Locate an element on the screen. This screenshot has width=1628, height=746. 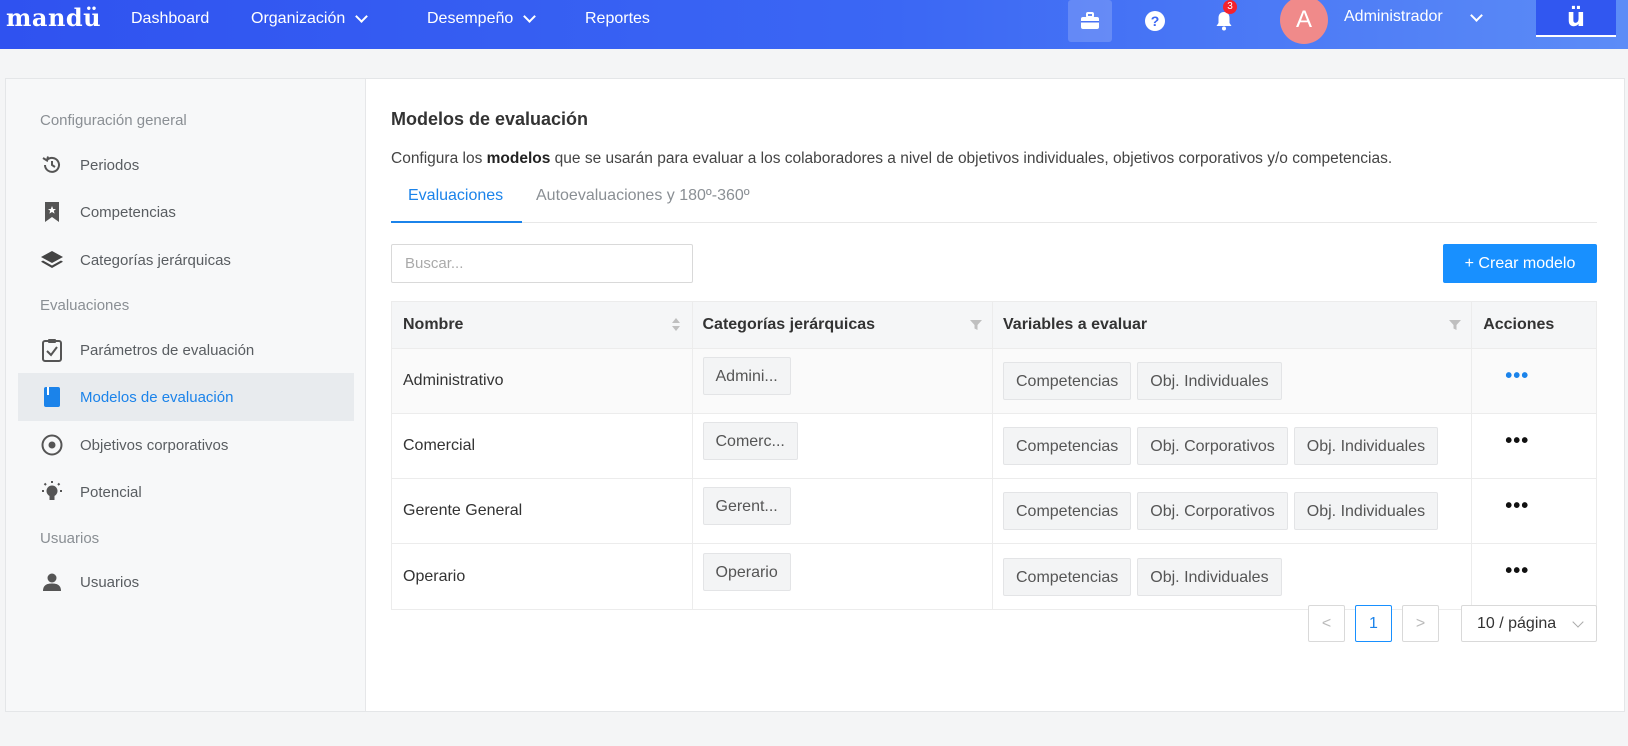
notification-badge: 3 is located at coordinates (1230, 7).